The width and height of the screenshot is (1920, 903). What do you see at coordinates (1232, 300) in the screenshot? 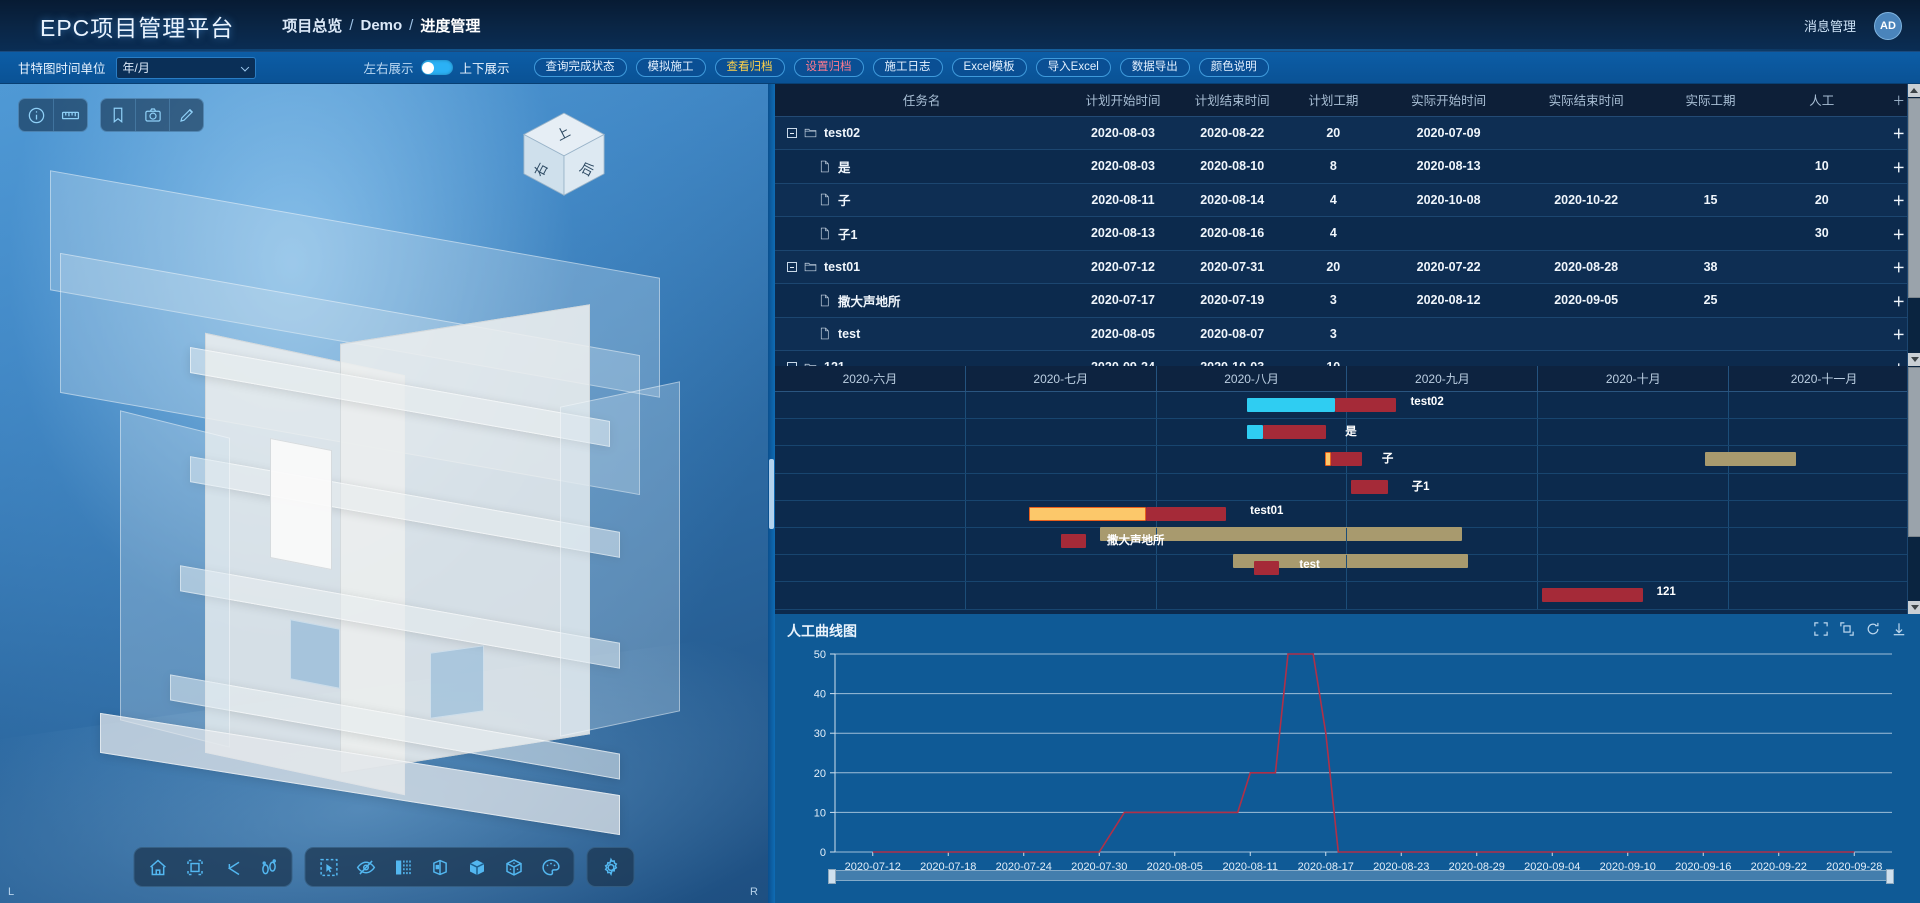
I see `plan-end-cell: 2020-07-19` at bounding box center [1232, 300].